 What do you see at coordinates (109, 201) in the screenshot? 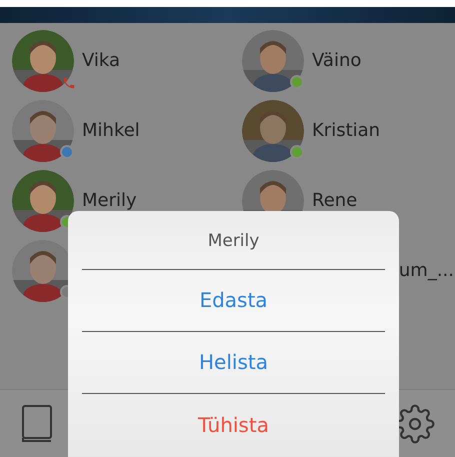
I see `contact-name: Merily` at bounding box center [109, 201].